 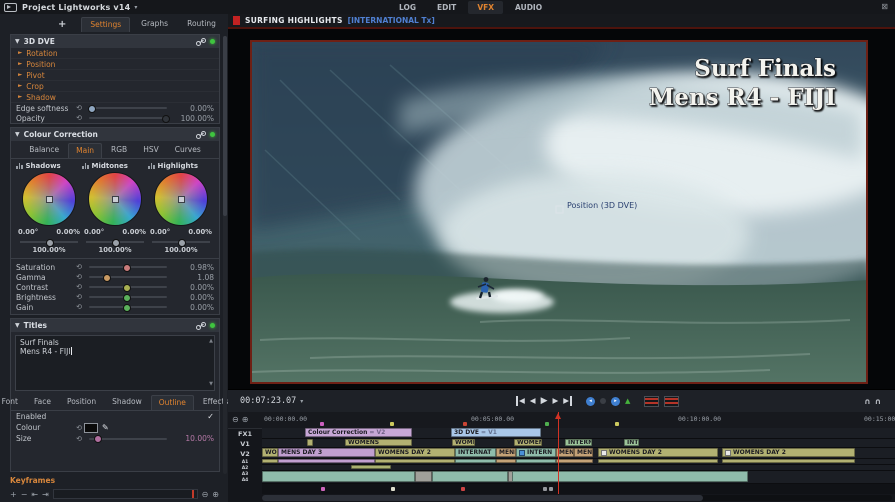 I want to click on timeline-clip: 3D DVE = V1, so click(x=496, y=432).